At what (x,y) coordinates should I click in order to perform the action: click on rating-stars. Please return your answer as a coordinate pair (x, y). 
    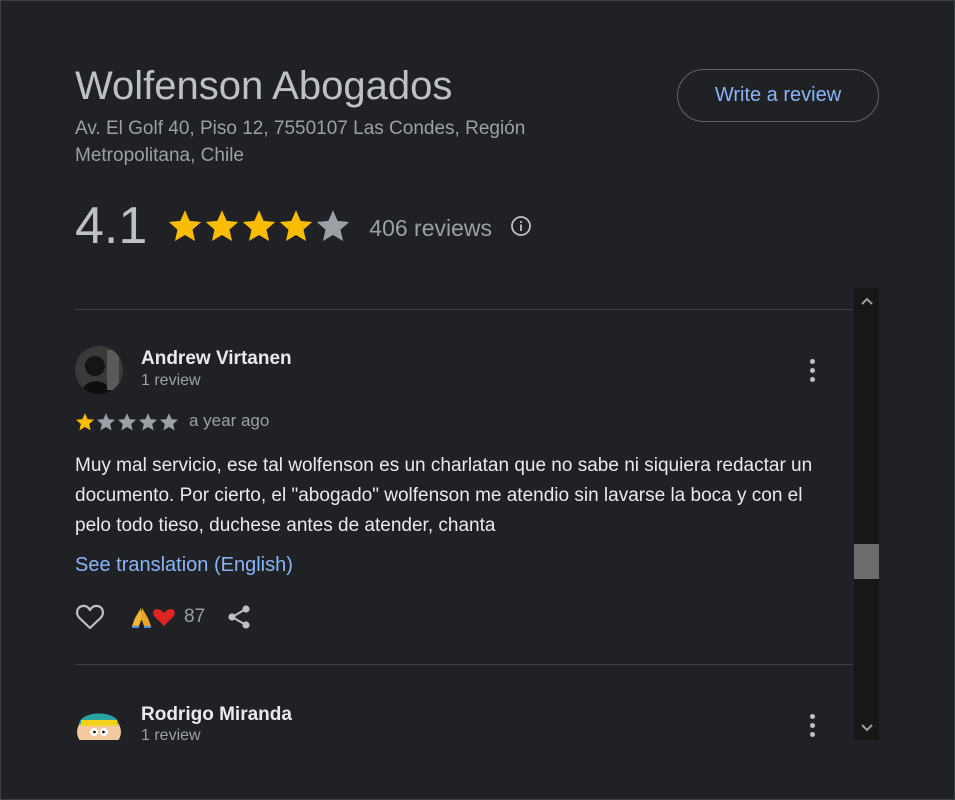
    Looking at the image, I should click on (259, 226).